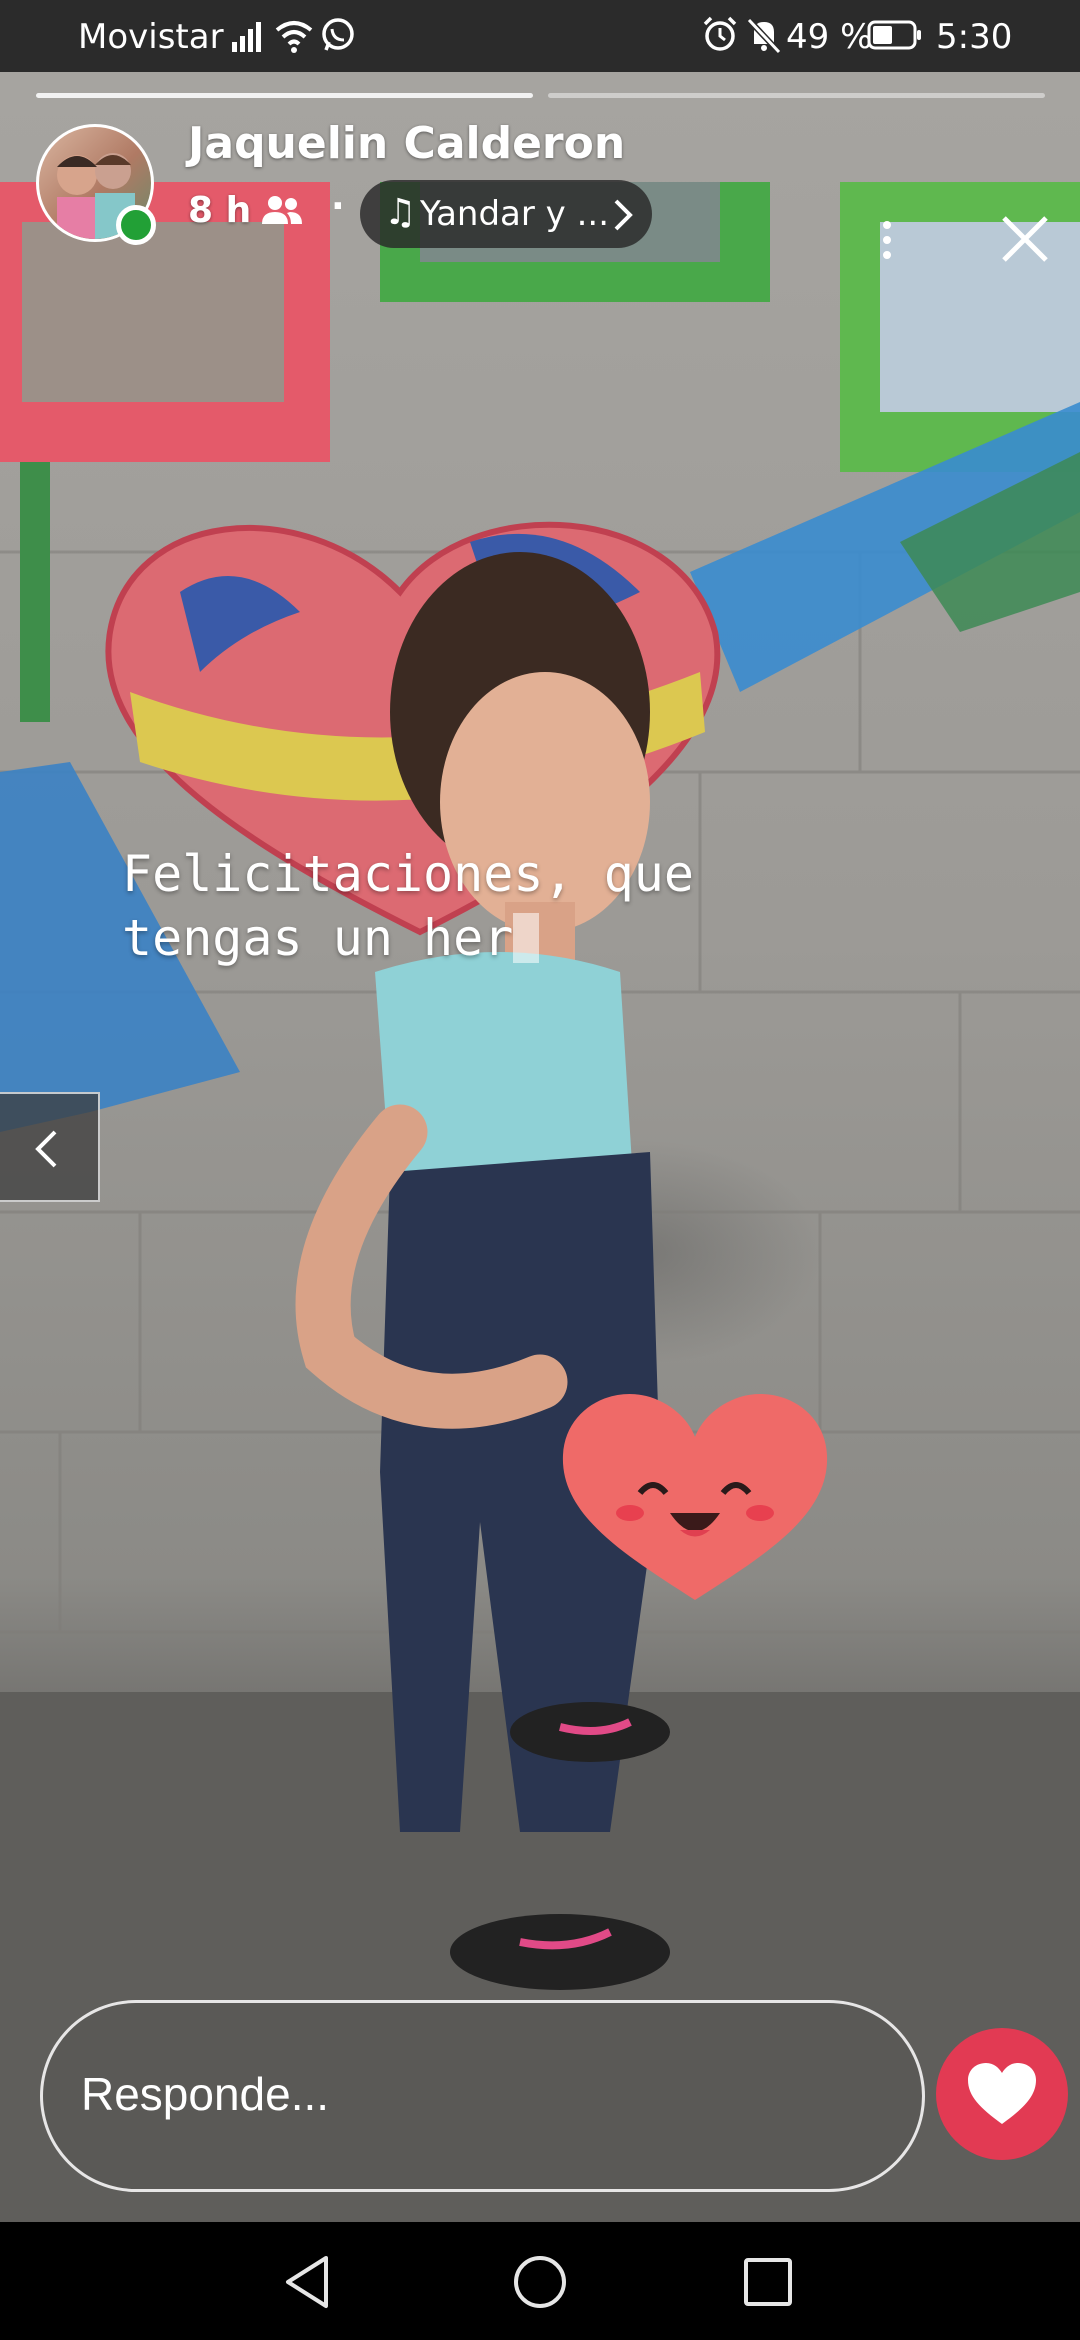 The image size is (1080, 2340). Describe the element at coordinates (250, 39) in the screenshot. I see `signal-icon` at that location.